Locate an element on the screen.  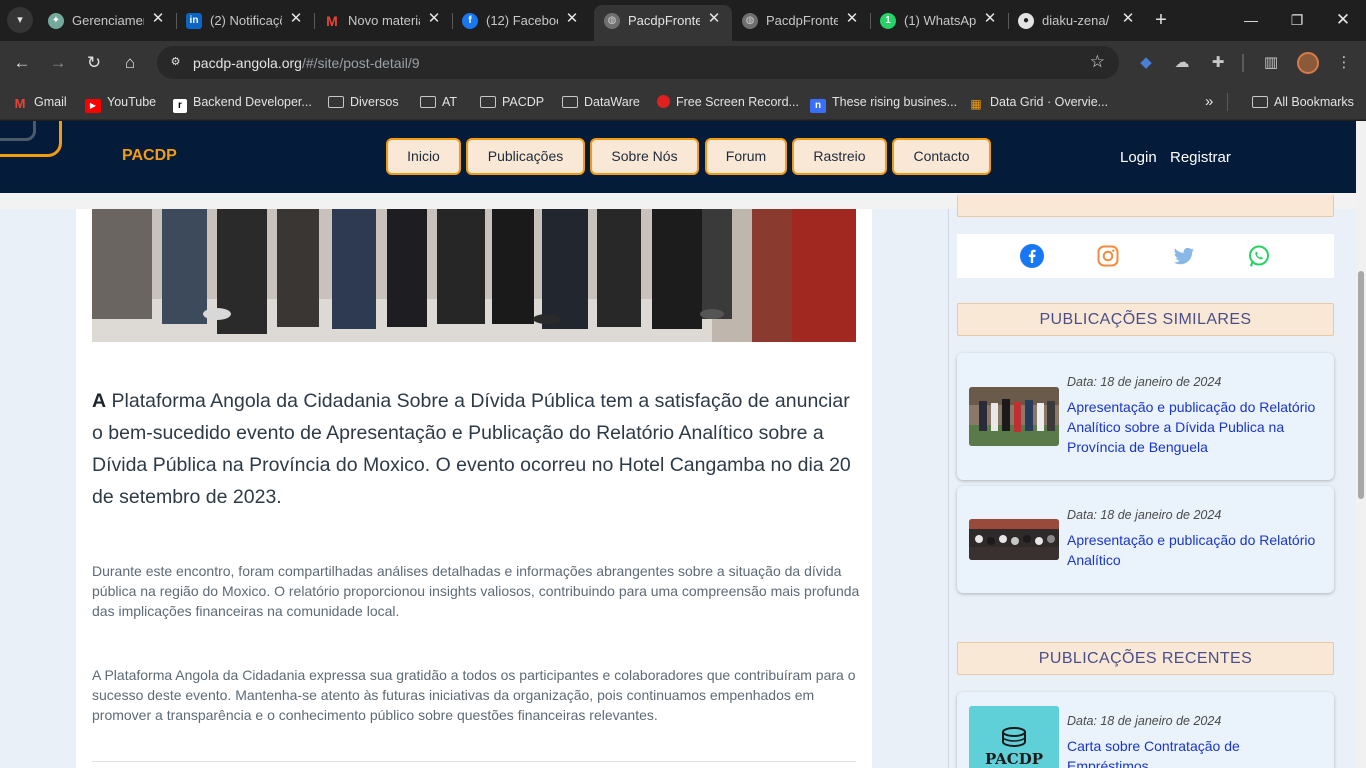
url-text: pacdp-angola.org/#/site/post-detail/9 is located at coordinates (306, 63).